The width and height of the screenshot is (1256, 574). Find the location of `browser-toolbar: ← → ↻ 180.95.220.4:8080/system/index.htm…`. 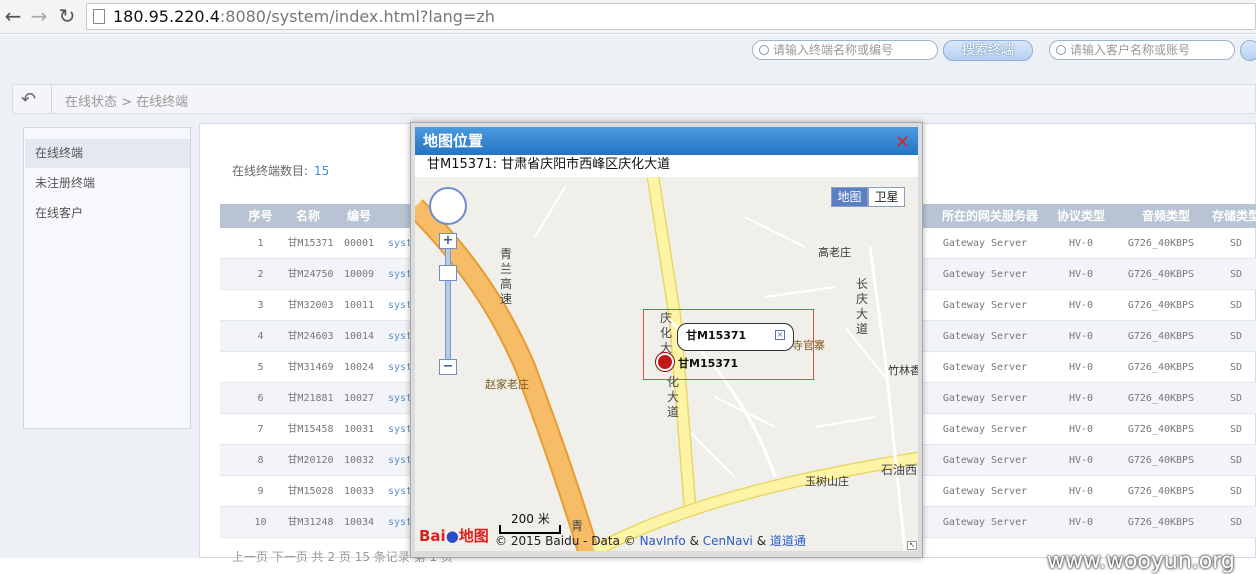

browser-toolbar: ← → ↻ 180.95.220.4:8080/system/index.htm… is located at coordinates (628, 17).